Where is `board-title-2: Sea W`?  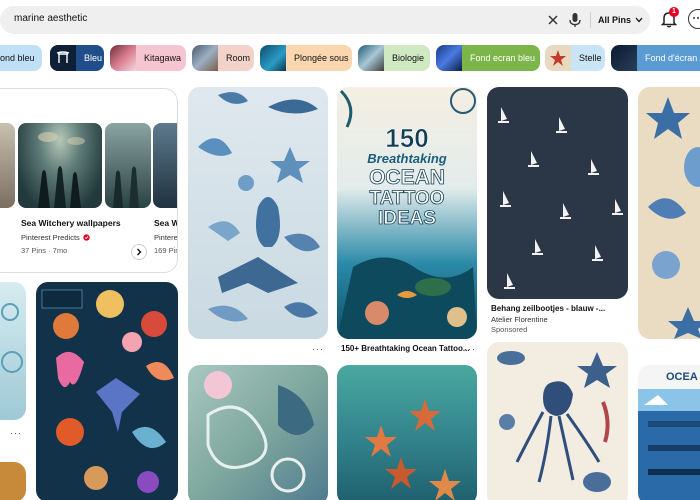
board-title-2: Sea W is located at coordinates (165, 223).